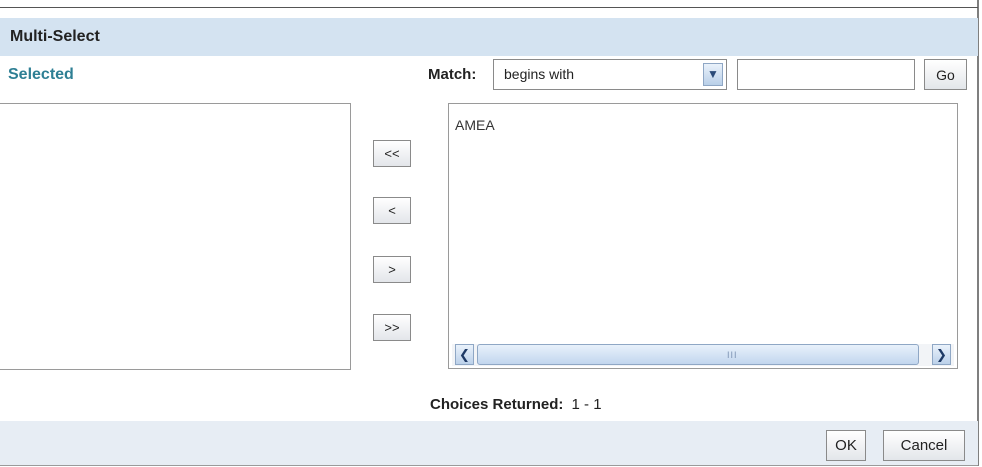 The image size is (982, 467). I want to click on match-label: Match:, so click(452, 74).